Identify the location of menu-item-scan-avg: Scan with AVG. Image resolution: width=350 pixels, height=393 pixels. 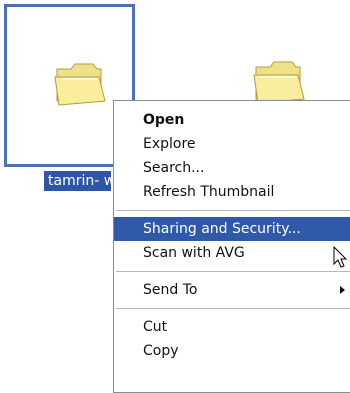
(232, 253).